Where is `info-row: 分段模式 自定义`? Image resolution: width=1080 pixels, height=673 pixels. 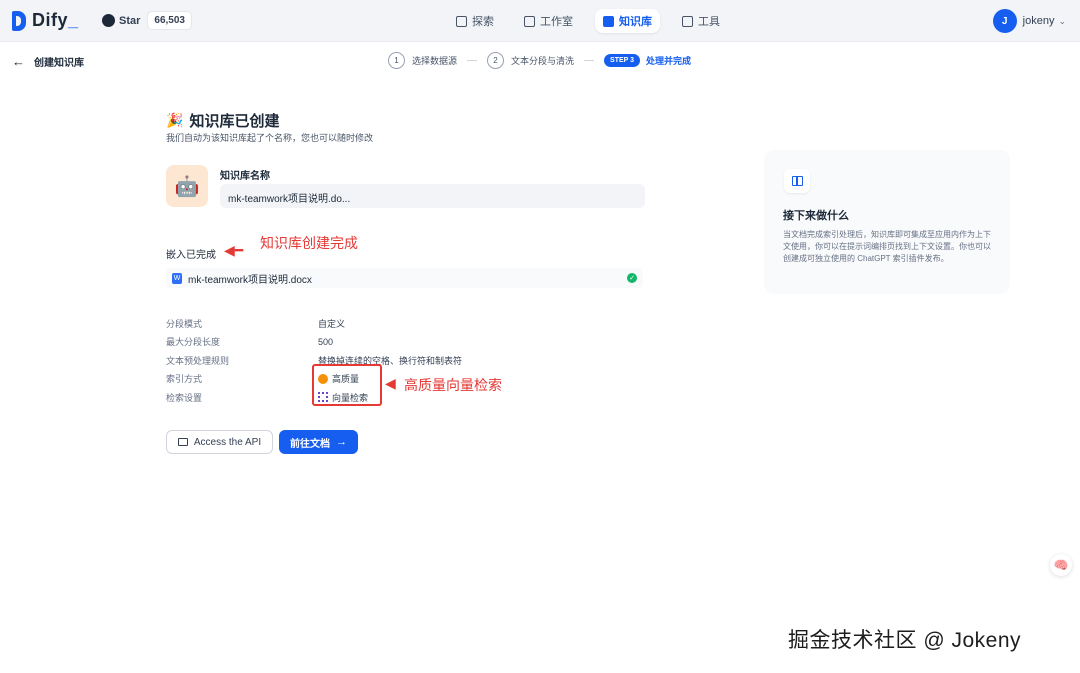
info-row: 分段模式 自定义 is located at coordinates (314, 323).